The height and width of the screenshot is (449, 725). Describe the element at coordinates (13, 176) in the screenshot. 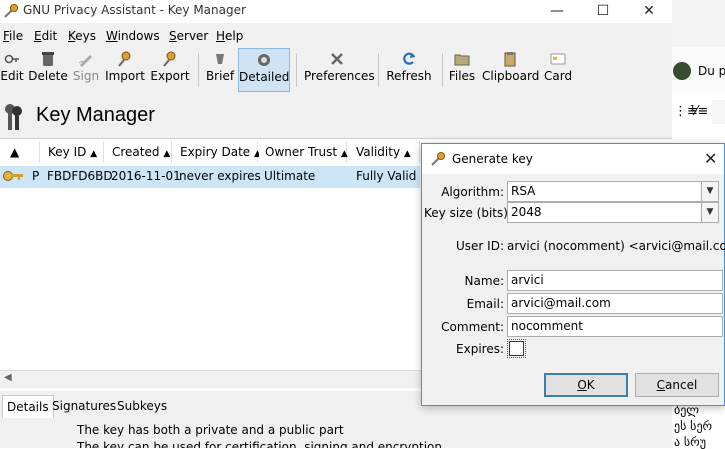

I see `keypair-icon` at that location.